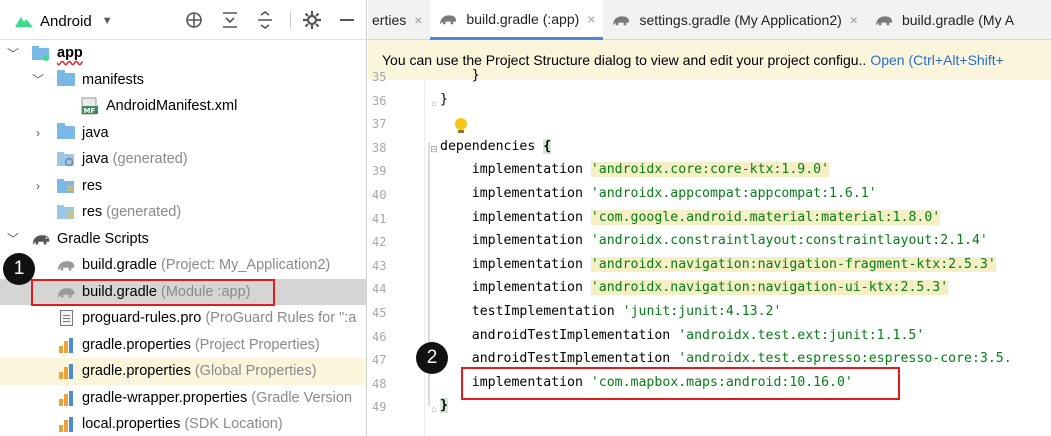 Image resolution: width=1051 pixels, height=436 pixels. I want to click on svg-text: MF, so click(90, 111).